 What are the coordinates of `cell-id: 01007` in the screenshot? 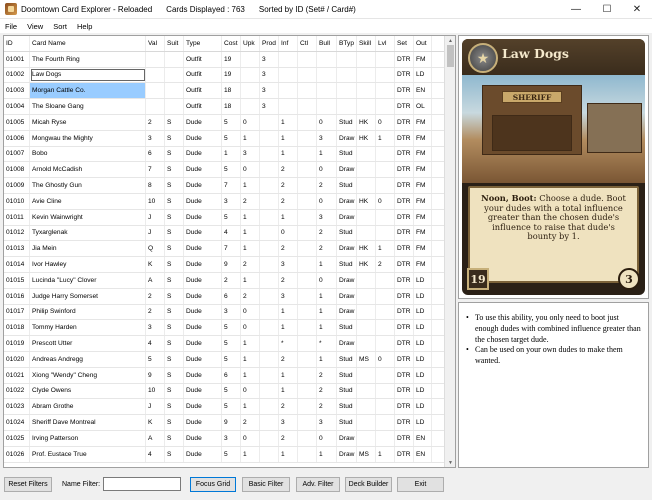 It's located at (17, 154).